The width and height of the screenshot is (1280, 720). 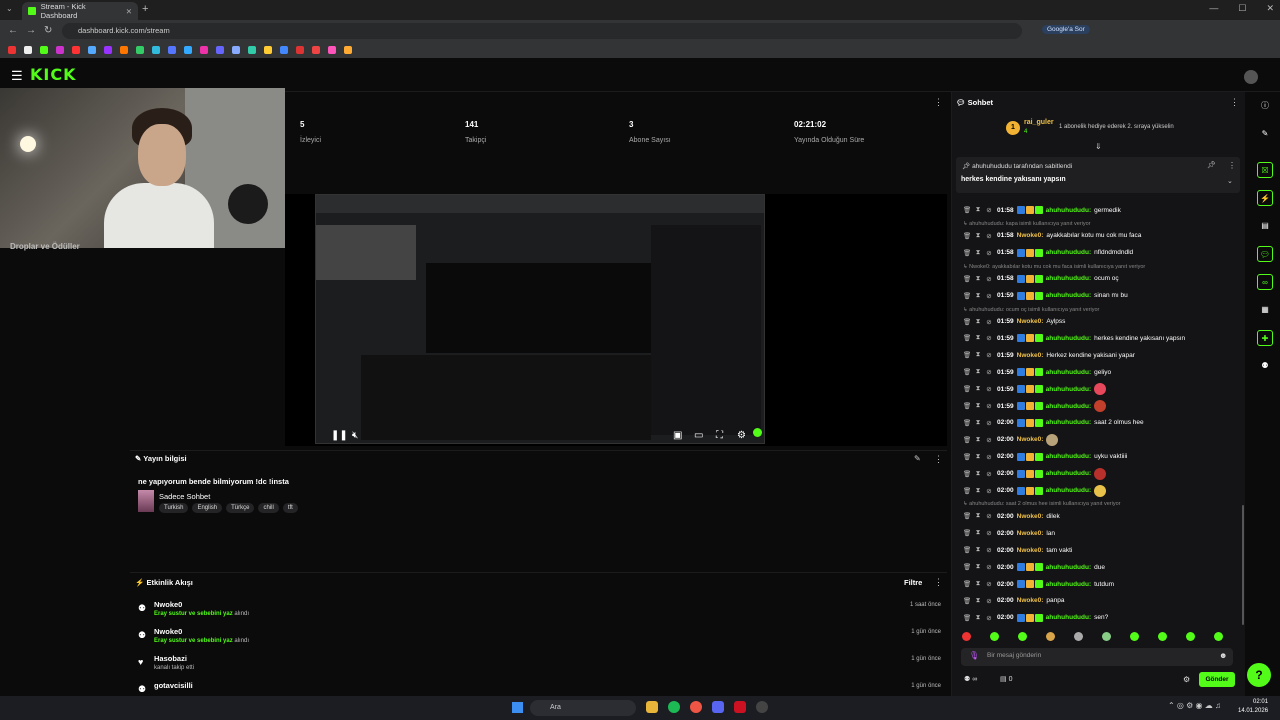 I want to click on reload-icon: ↻, so click(x=48, y=30).